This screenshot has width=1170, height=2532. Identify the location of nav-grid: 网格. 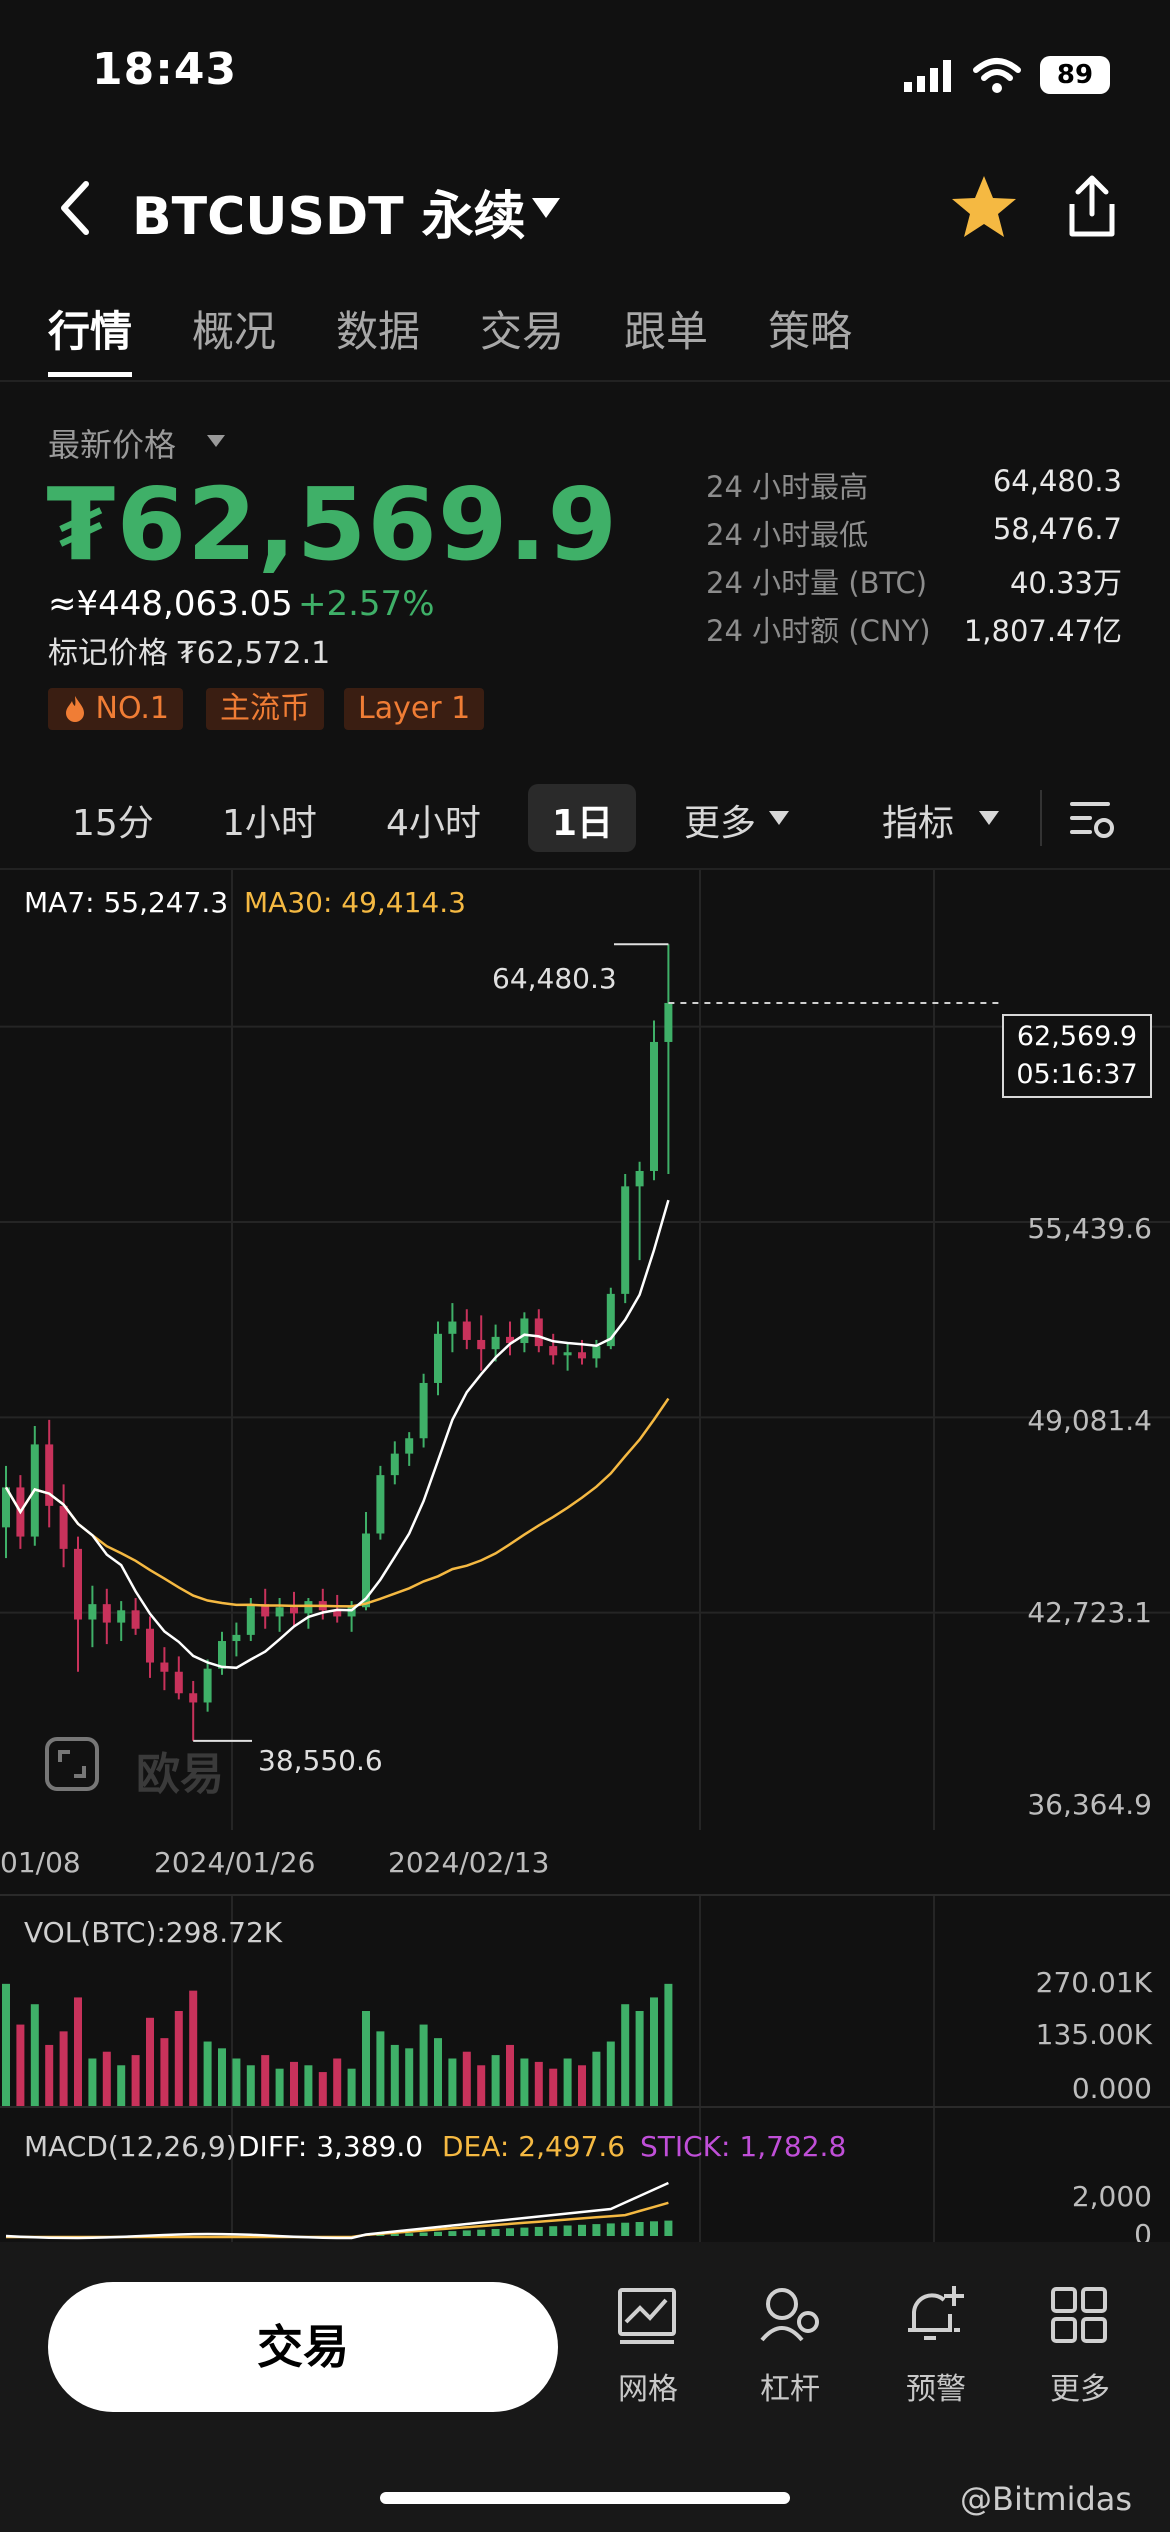
(648, 2386).